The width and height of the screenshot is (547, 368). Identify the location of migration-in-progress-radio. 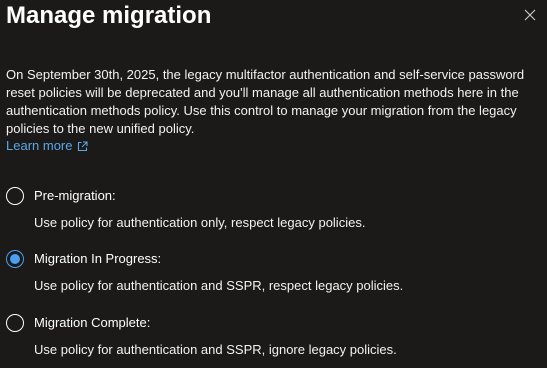
(15, 259).